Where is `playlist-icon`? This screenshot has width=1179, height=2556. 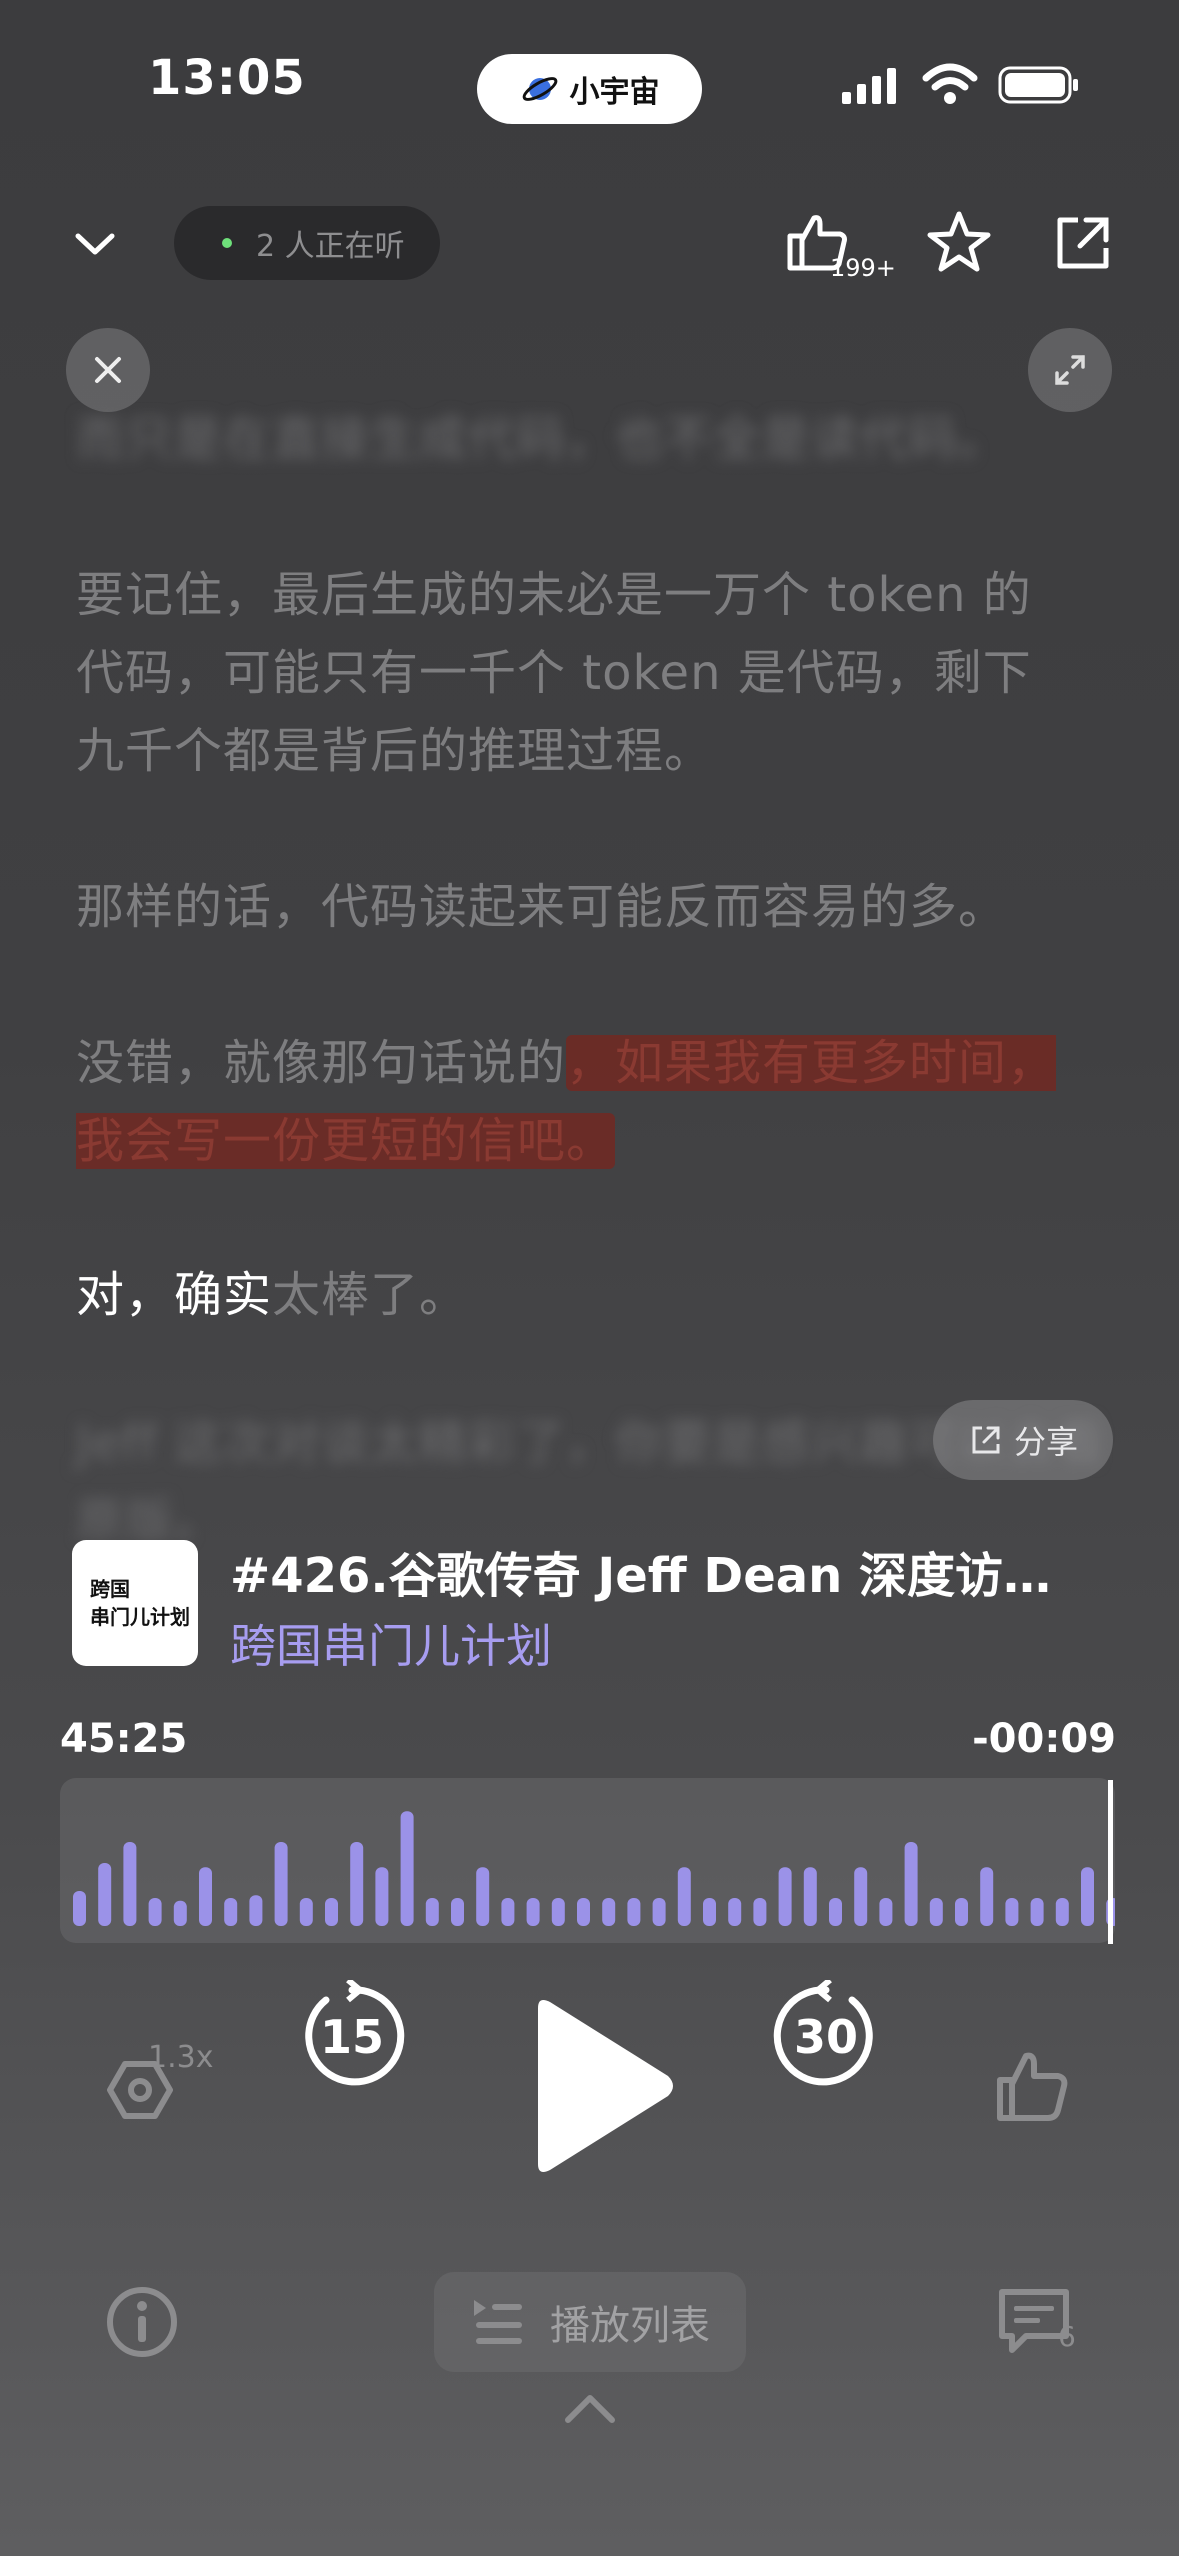 playlist-icon is located at coordinates (498, 2322).